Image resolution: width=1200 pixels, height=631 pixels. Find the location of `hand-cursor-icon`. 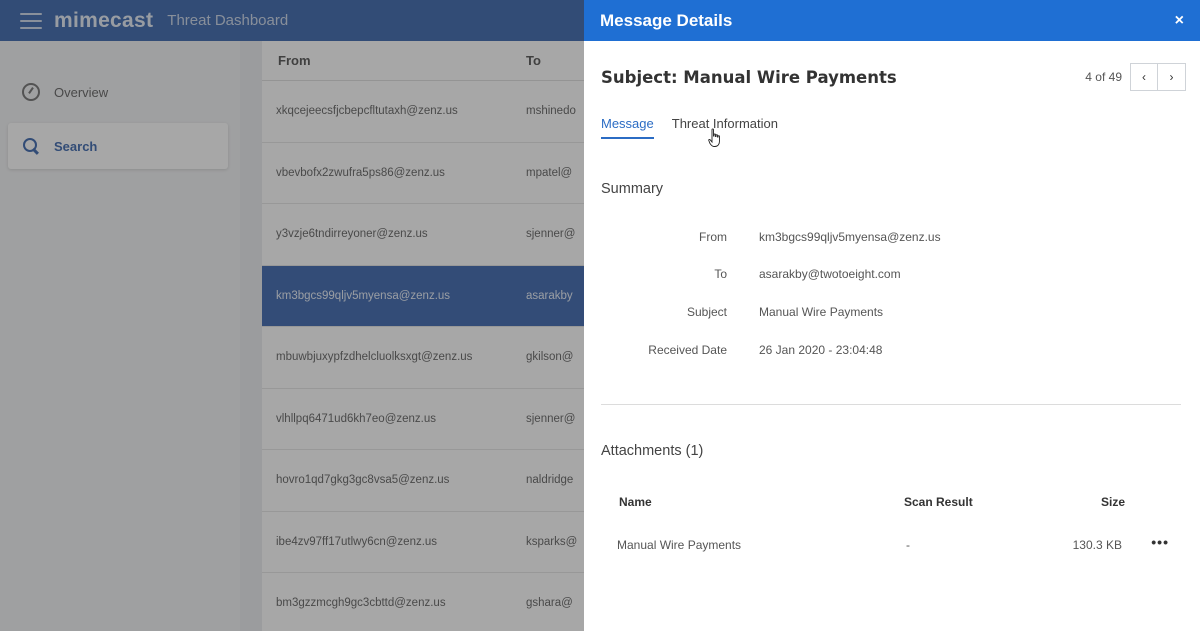

hand-cursor-icon is located at coordinates (714, 137).